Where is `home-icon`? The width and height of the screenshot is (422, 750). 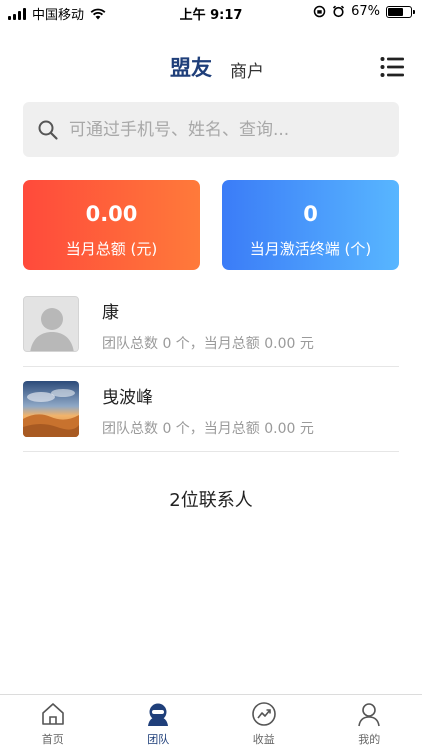 home-icon is located at coordinates (52, 714).